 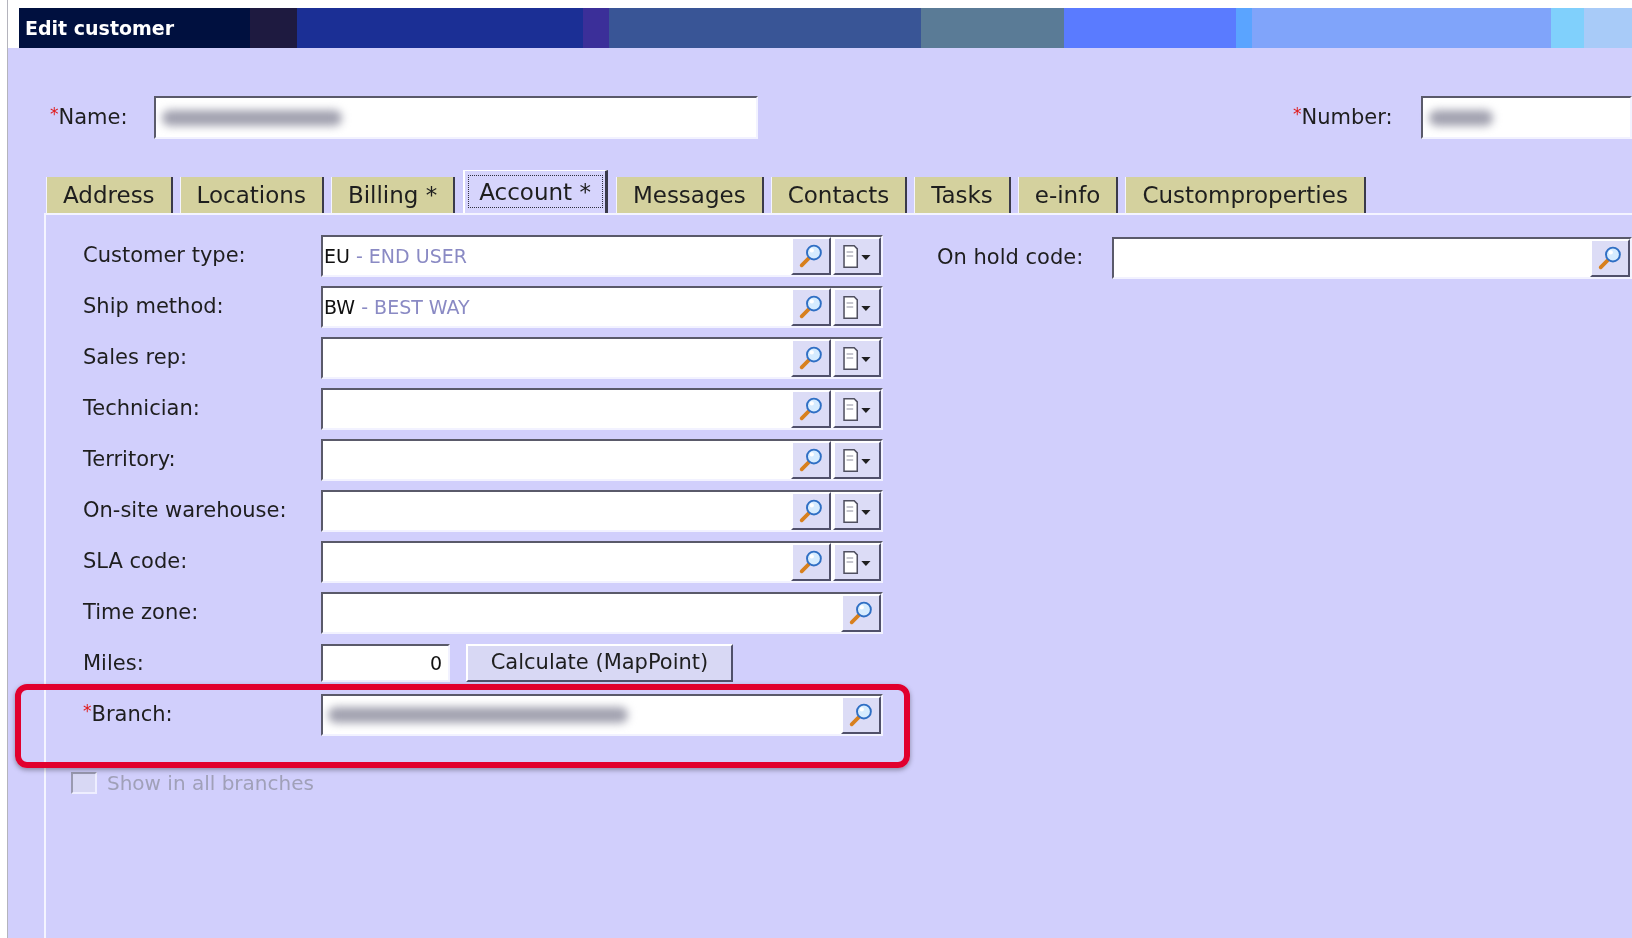 I want to click on checkbox-label: Show in all branches, so click(x=210, y=783).